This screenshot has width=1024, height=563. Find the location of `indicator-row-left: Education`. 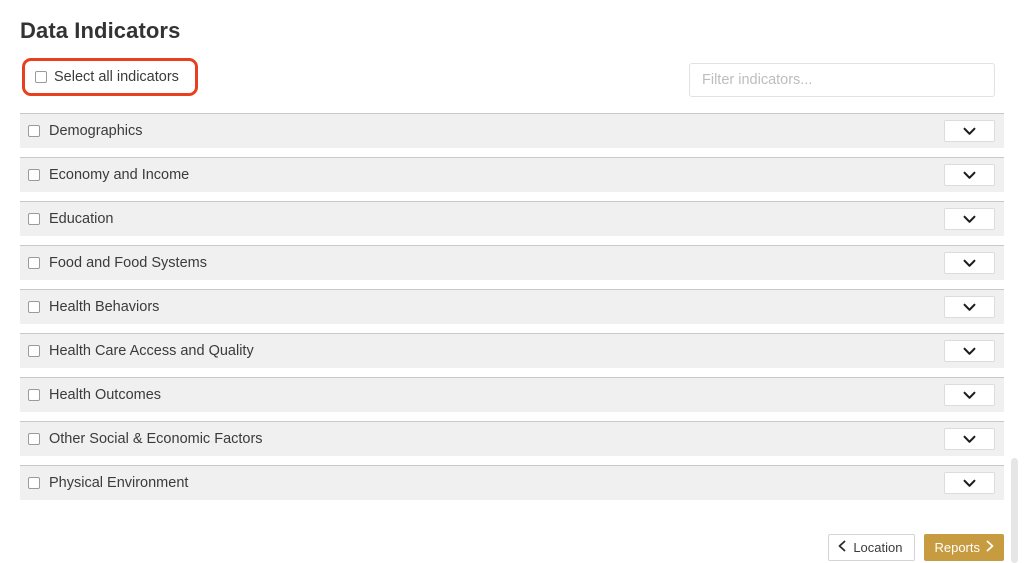

indicator-row-left: Education is located at coordinates (67, 219).